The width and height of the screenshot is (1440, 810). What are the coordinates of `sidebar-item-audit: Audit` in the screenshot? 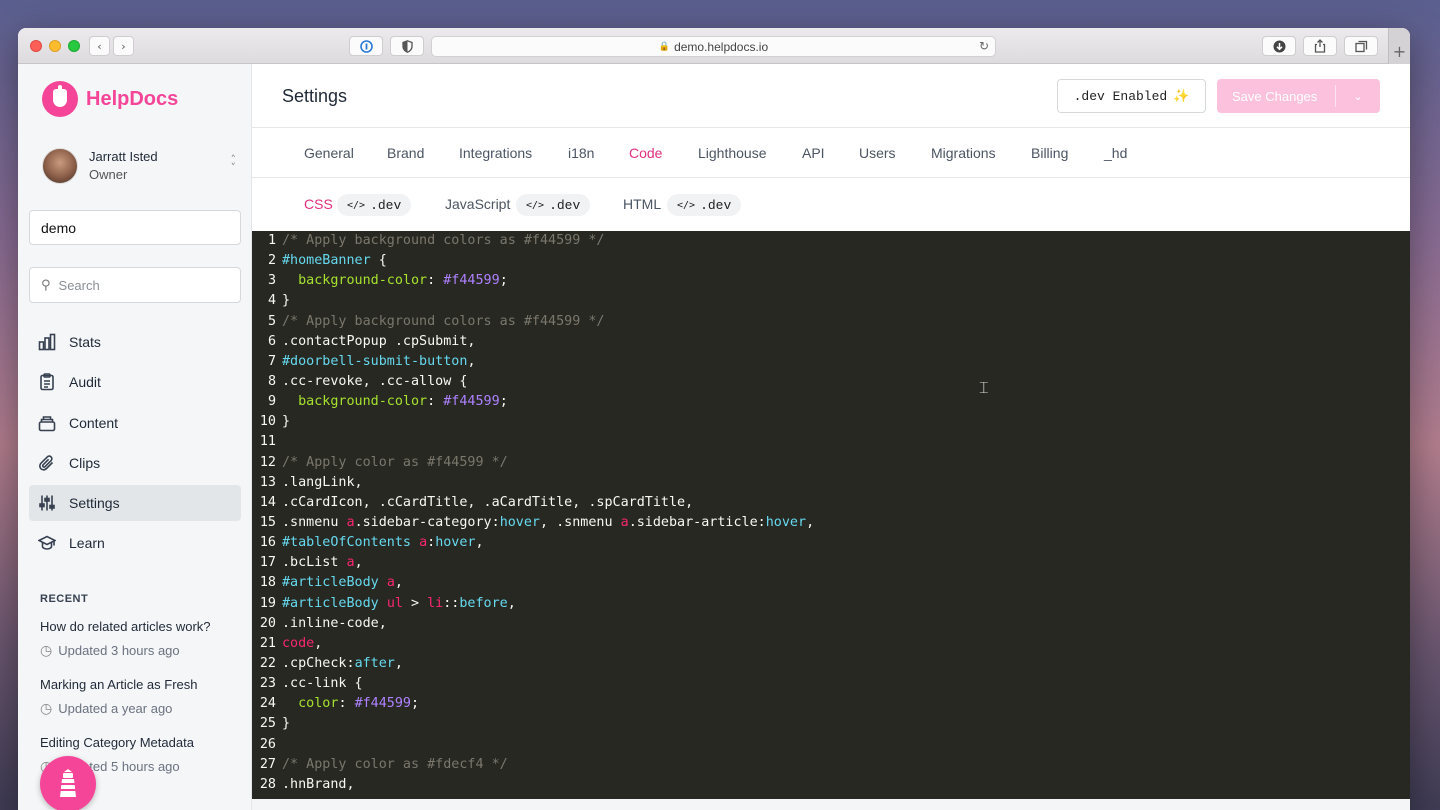 It's located at (135, 382).